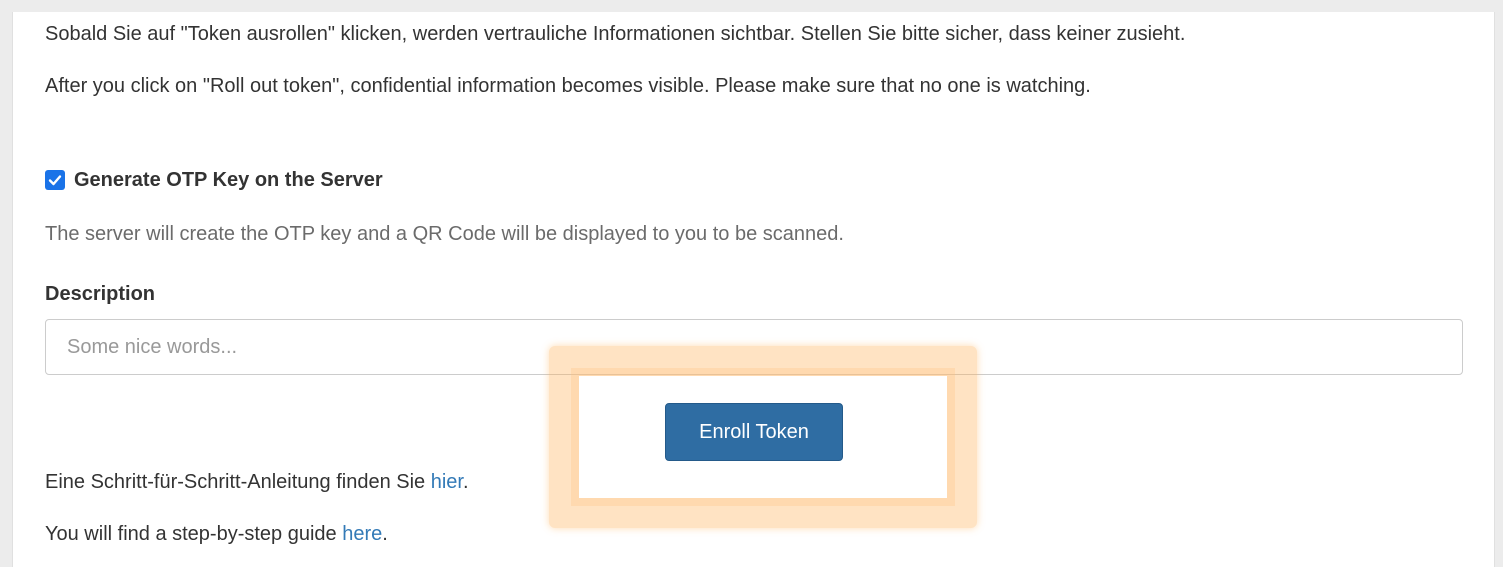 Image resolution: width=1503 pixels, height=567 pixels. What do you see at coordinates (194, 534) in the screenshot?
I see `guide-en-prefix: You will find a step-by-step guide` at bounding box center [194, 534].